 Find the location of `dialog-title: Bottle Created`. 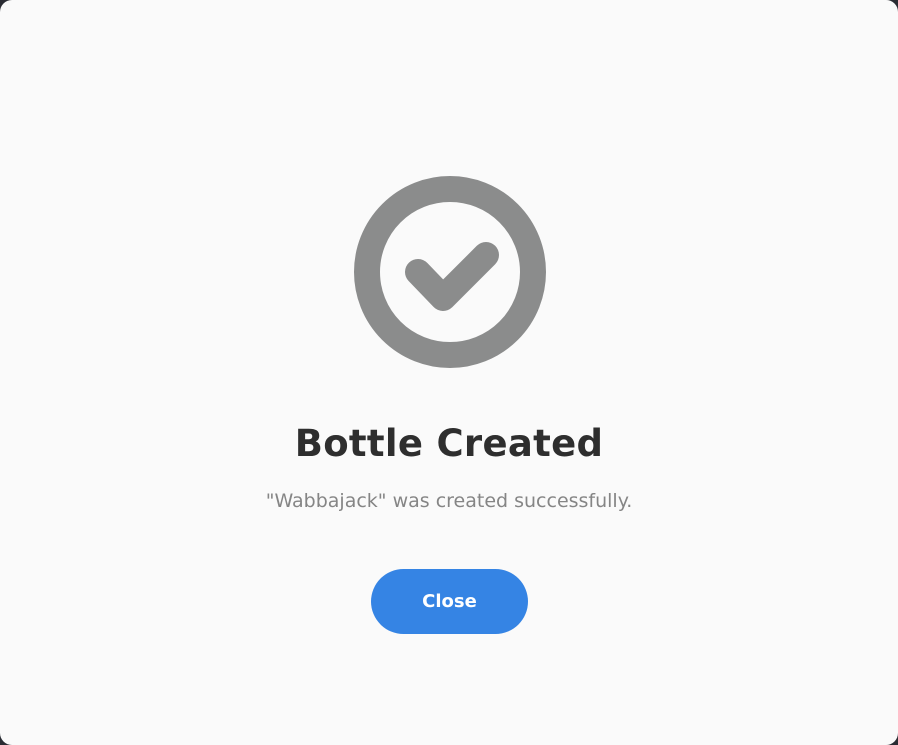

dialog-title: Bottle Created is located at coordinates (449, 443).